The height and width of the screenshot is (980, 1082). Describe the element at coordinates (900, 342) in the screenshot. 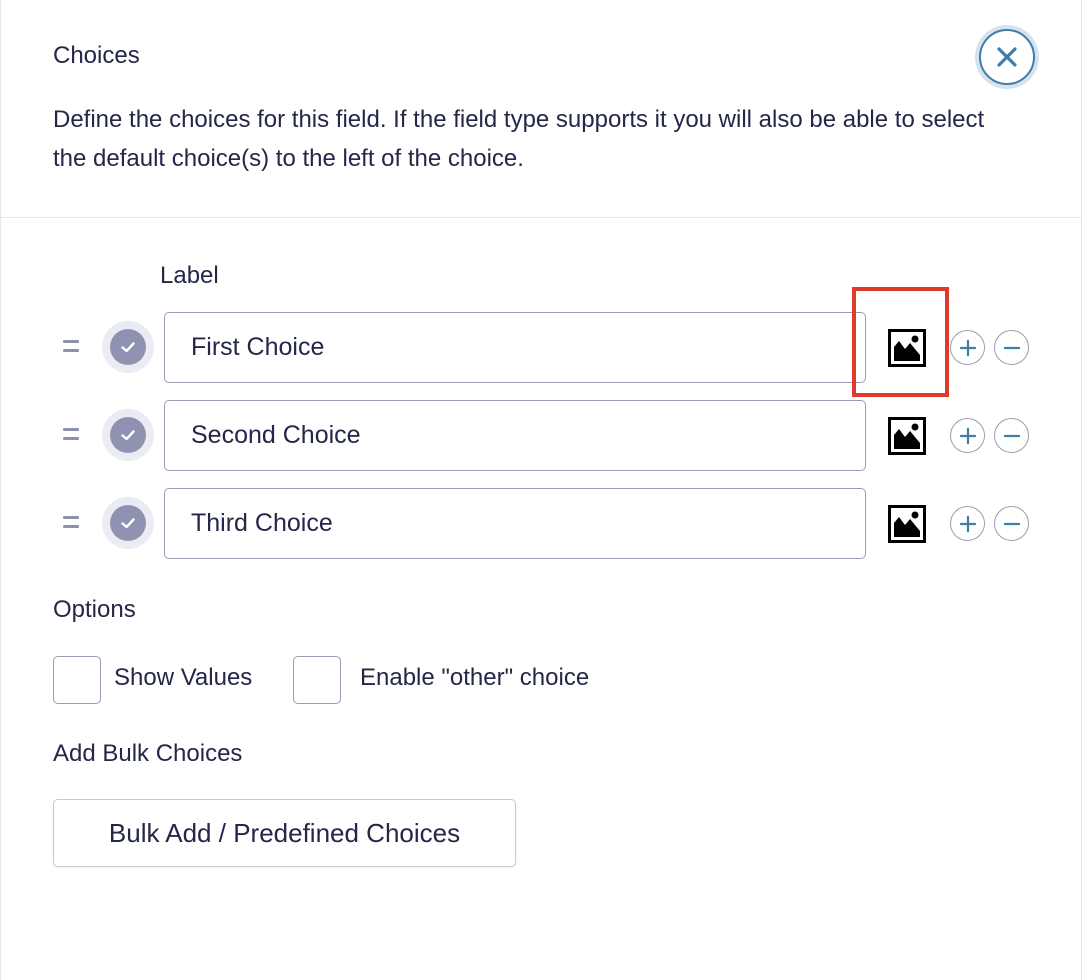

I see `highlight-box` at that location.